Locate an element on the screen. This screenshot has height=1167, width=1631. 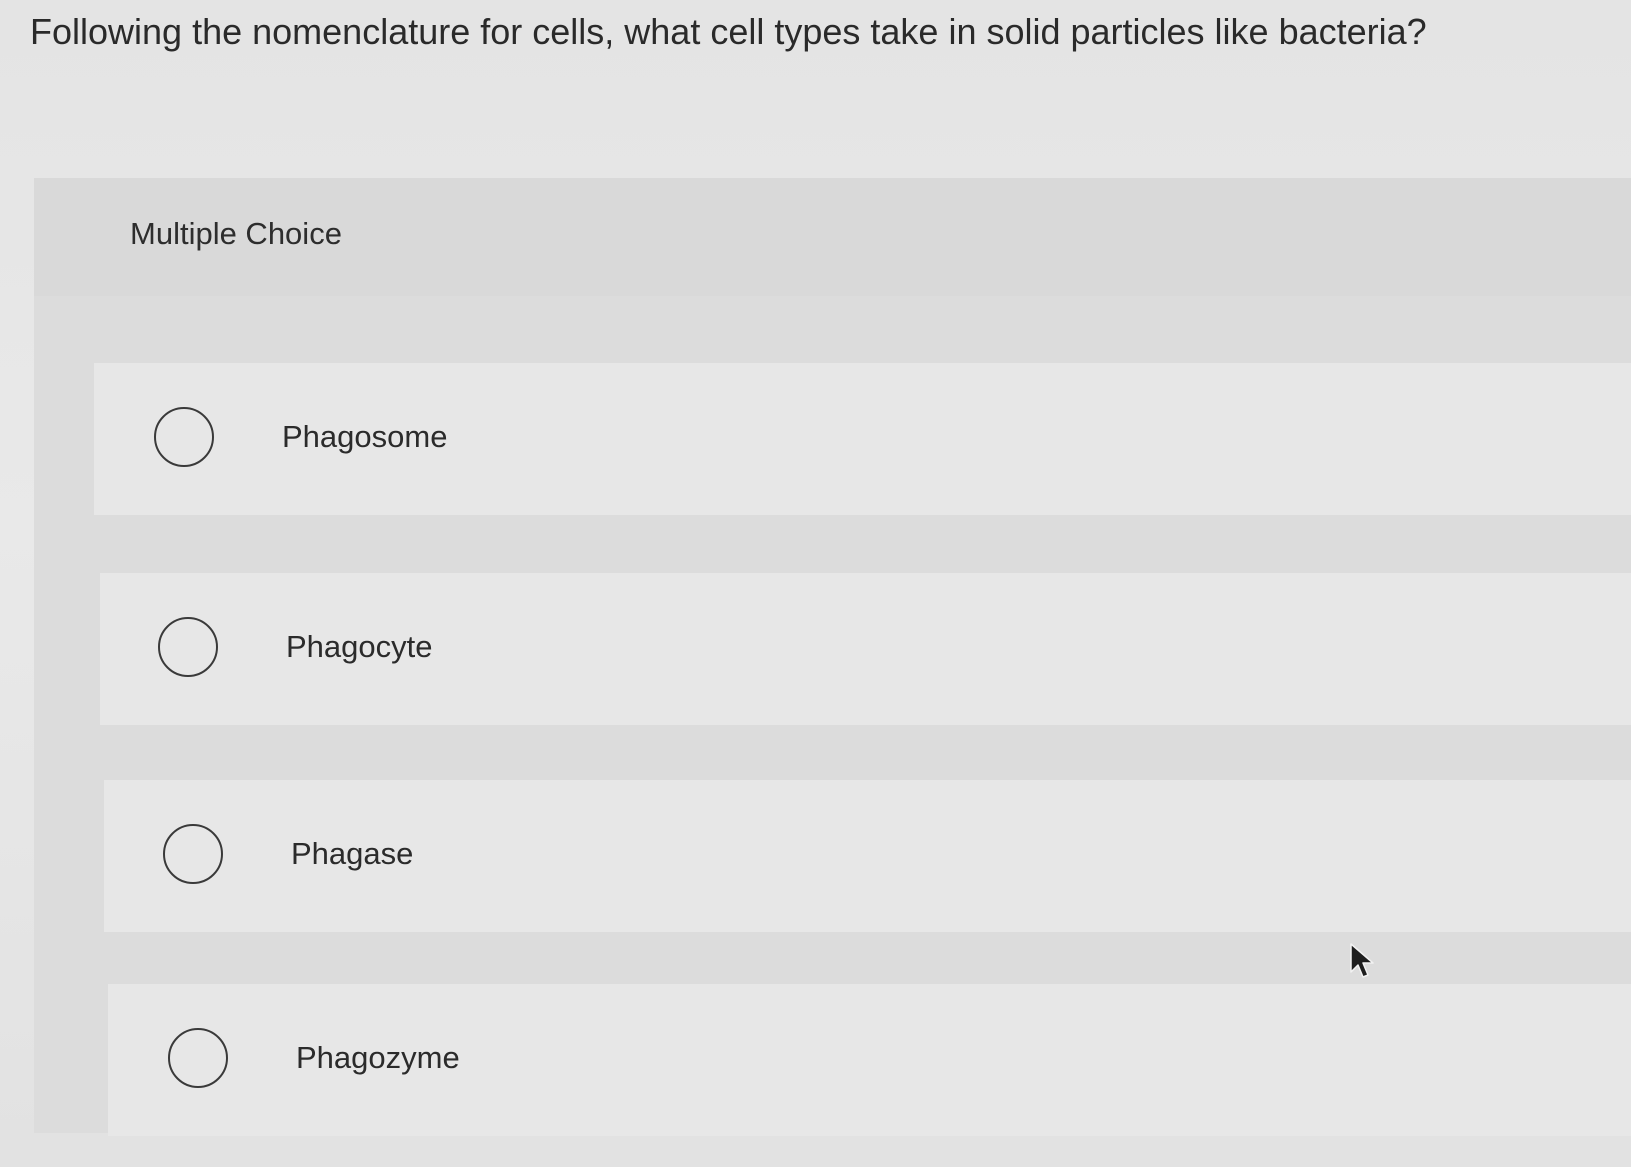
option-label: Phagocyte is located at coordinates (359, 646).